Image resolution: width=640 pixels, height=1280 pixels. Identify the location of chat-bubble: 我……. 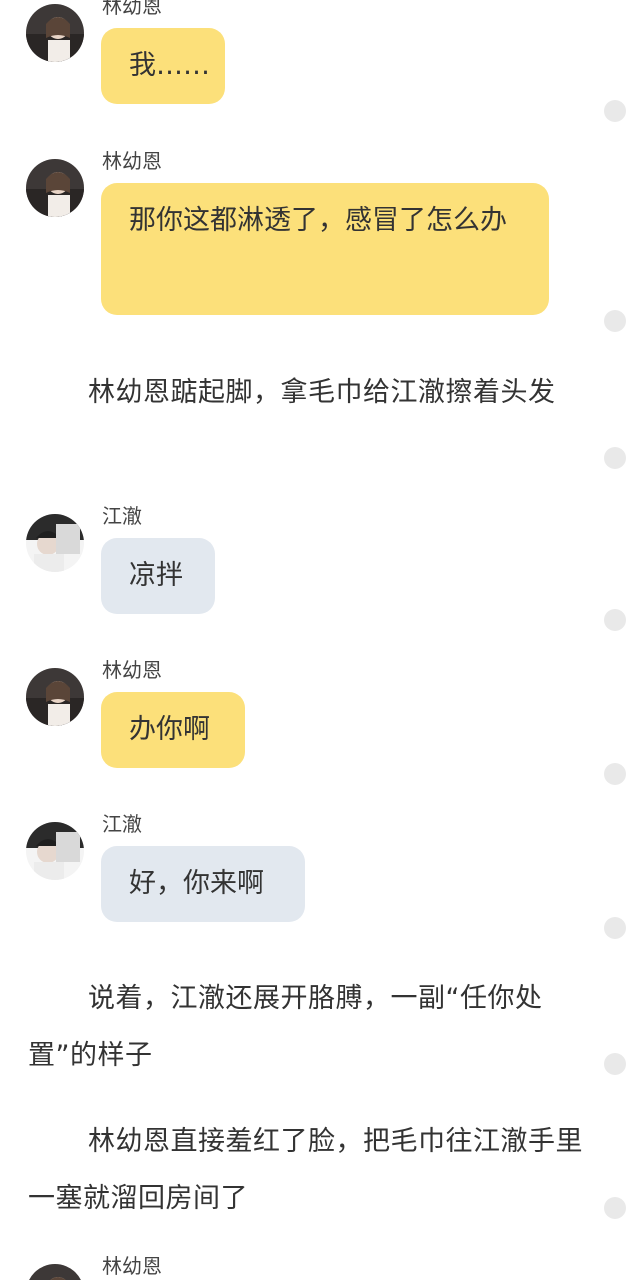
(163, 66).